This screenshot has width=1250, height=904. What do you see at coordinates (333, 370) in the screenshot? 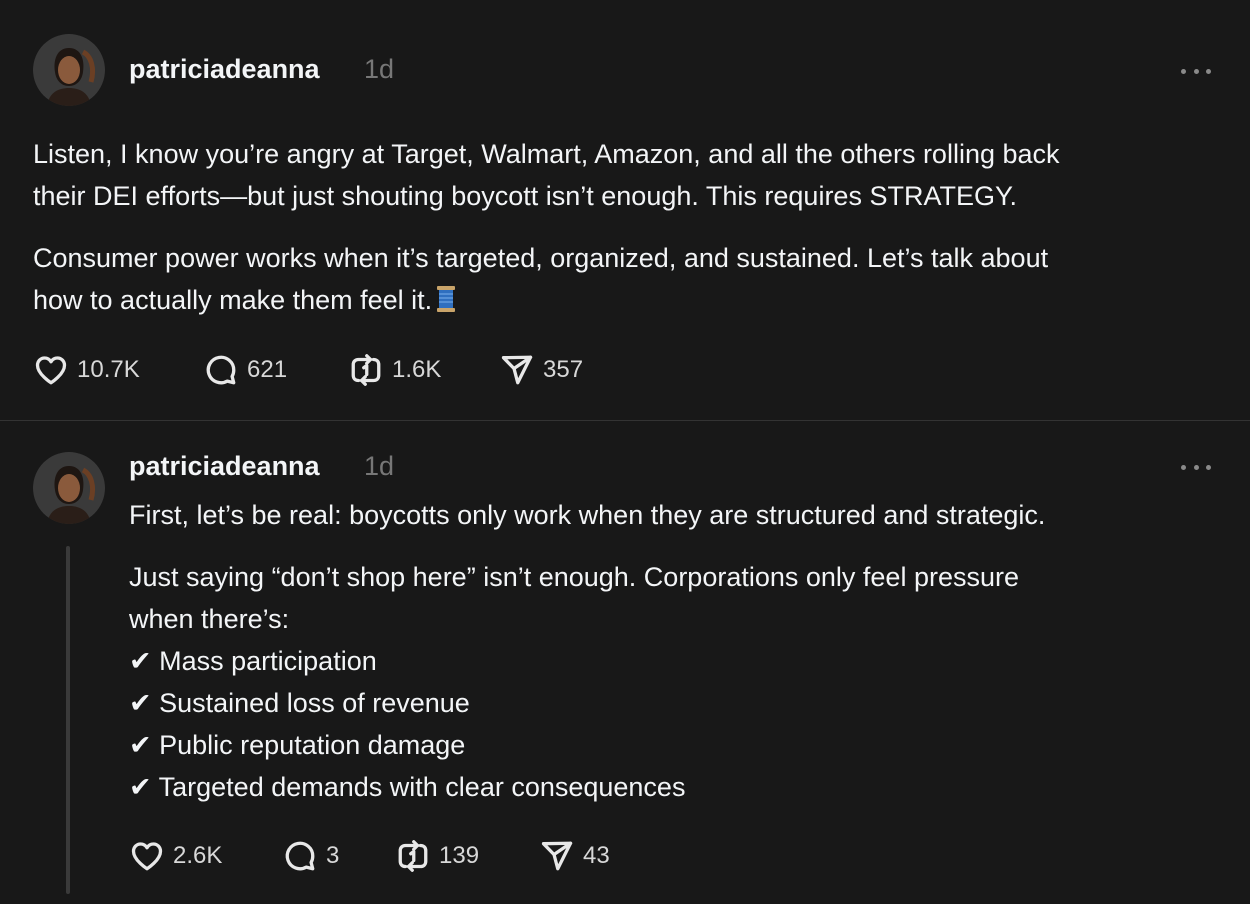
I see `post-actions: 10.7K 621 1.6K 357` at bounding box center [333, 370].